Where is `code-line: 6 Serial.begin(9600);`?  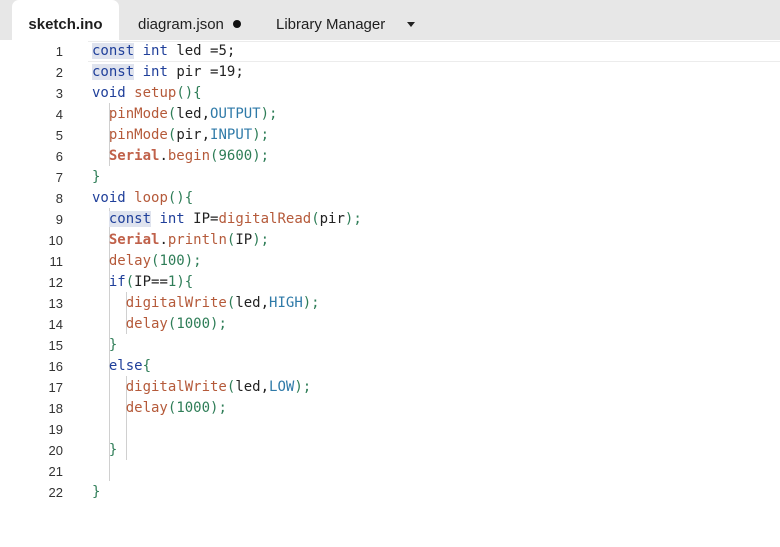 code-line: 6 Serial.begin(9600); is located at coordinates (390, 156).